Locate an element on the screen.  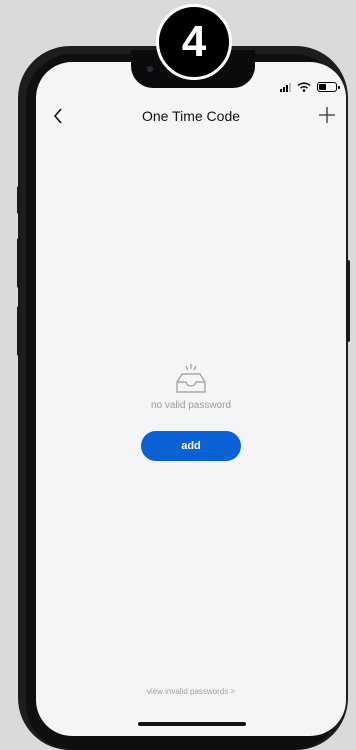
add-code-button is located at coordinates (327, 115).